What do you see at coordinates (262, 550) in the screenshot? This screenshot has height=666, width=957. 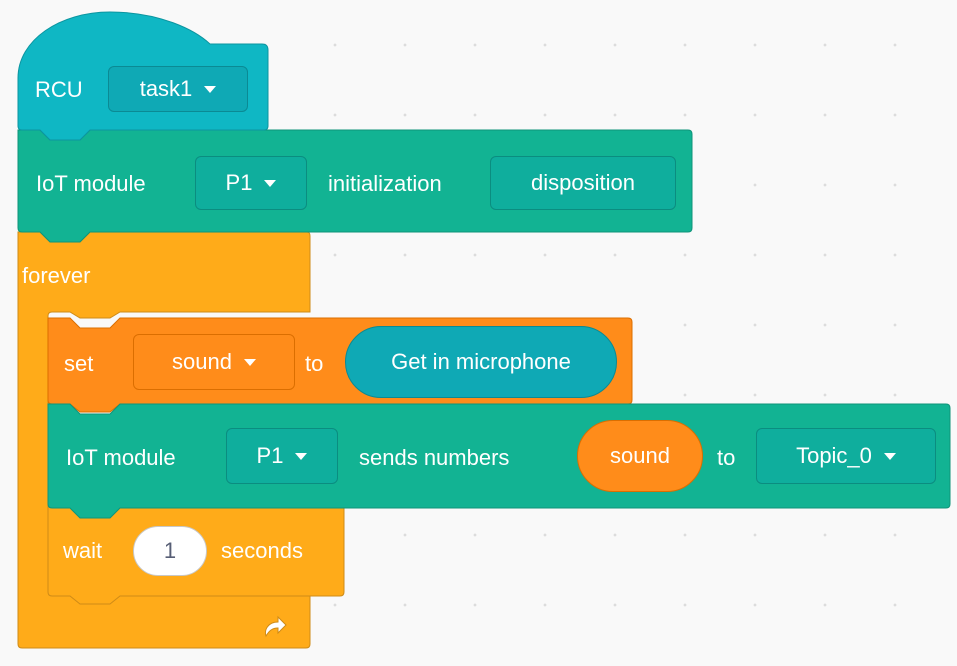 I see `seconds-label: seconds` at bounding box center [262, 550].